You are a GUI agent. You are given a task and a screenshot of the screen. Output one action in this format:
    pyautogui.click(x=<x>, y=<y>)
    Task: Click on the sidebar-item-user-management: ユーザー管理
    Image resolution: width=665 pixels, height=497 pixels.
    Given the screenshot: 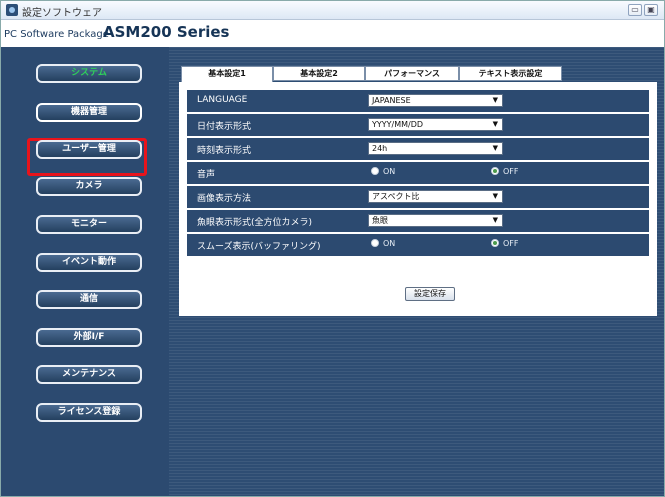 What is the action you would take?
    pyautogui.click(x=89, y=149)
    